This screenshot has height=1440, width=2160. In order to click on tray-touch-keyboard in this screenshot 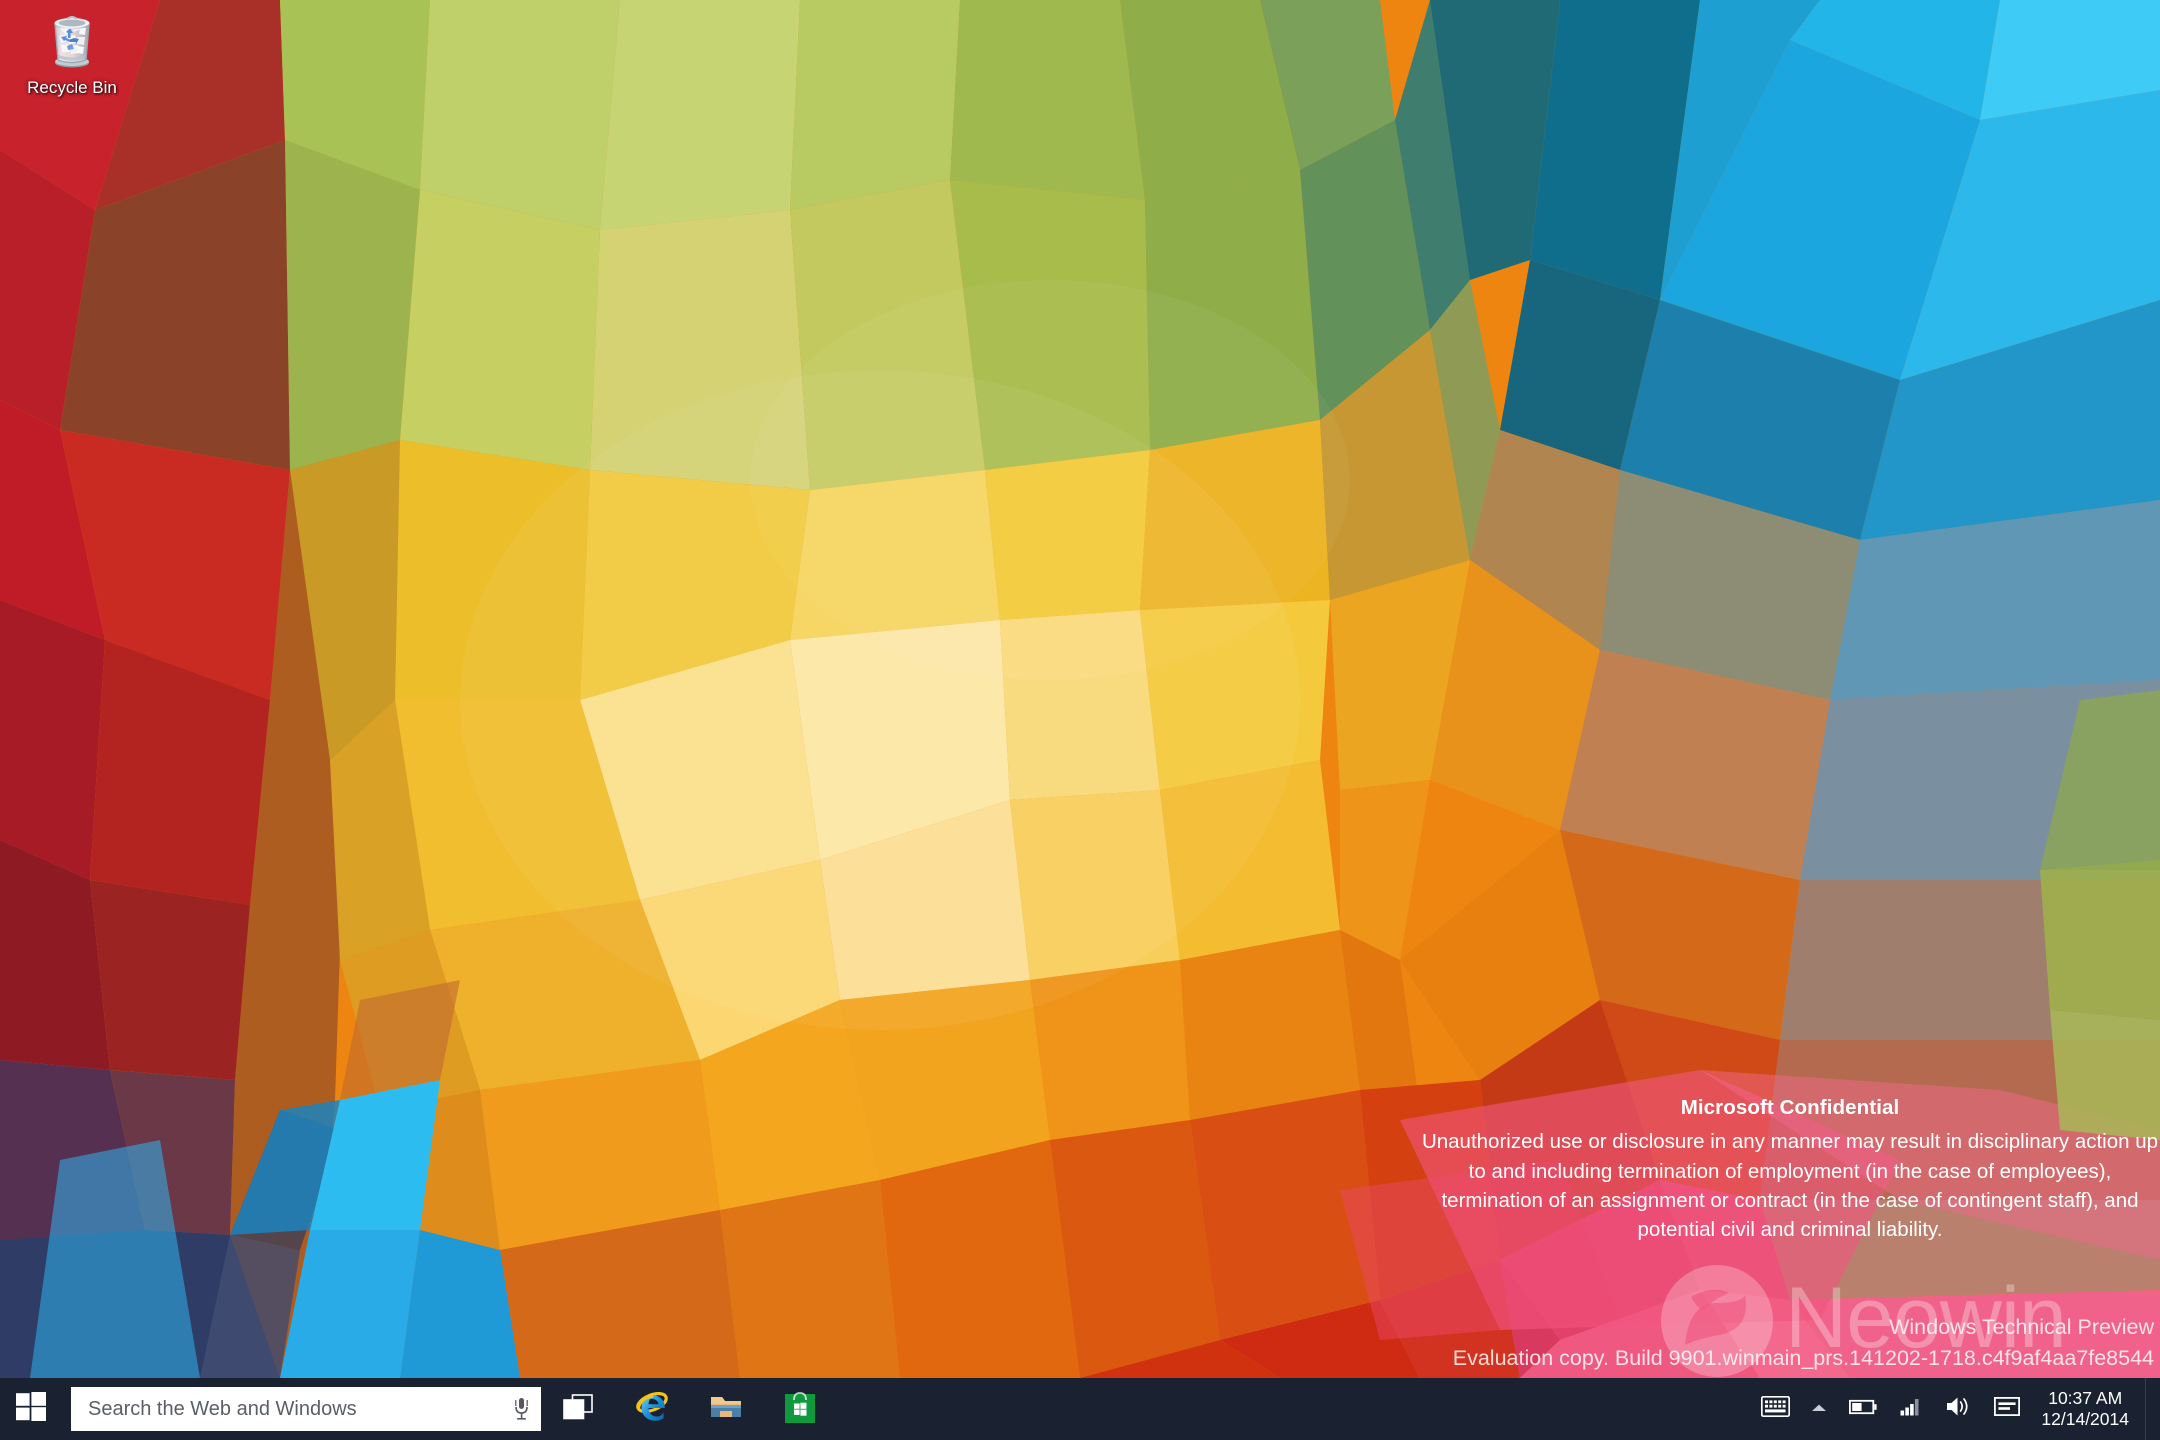, I will do `click(1775, 1409)`.